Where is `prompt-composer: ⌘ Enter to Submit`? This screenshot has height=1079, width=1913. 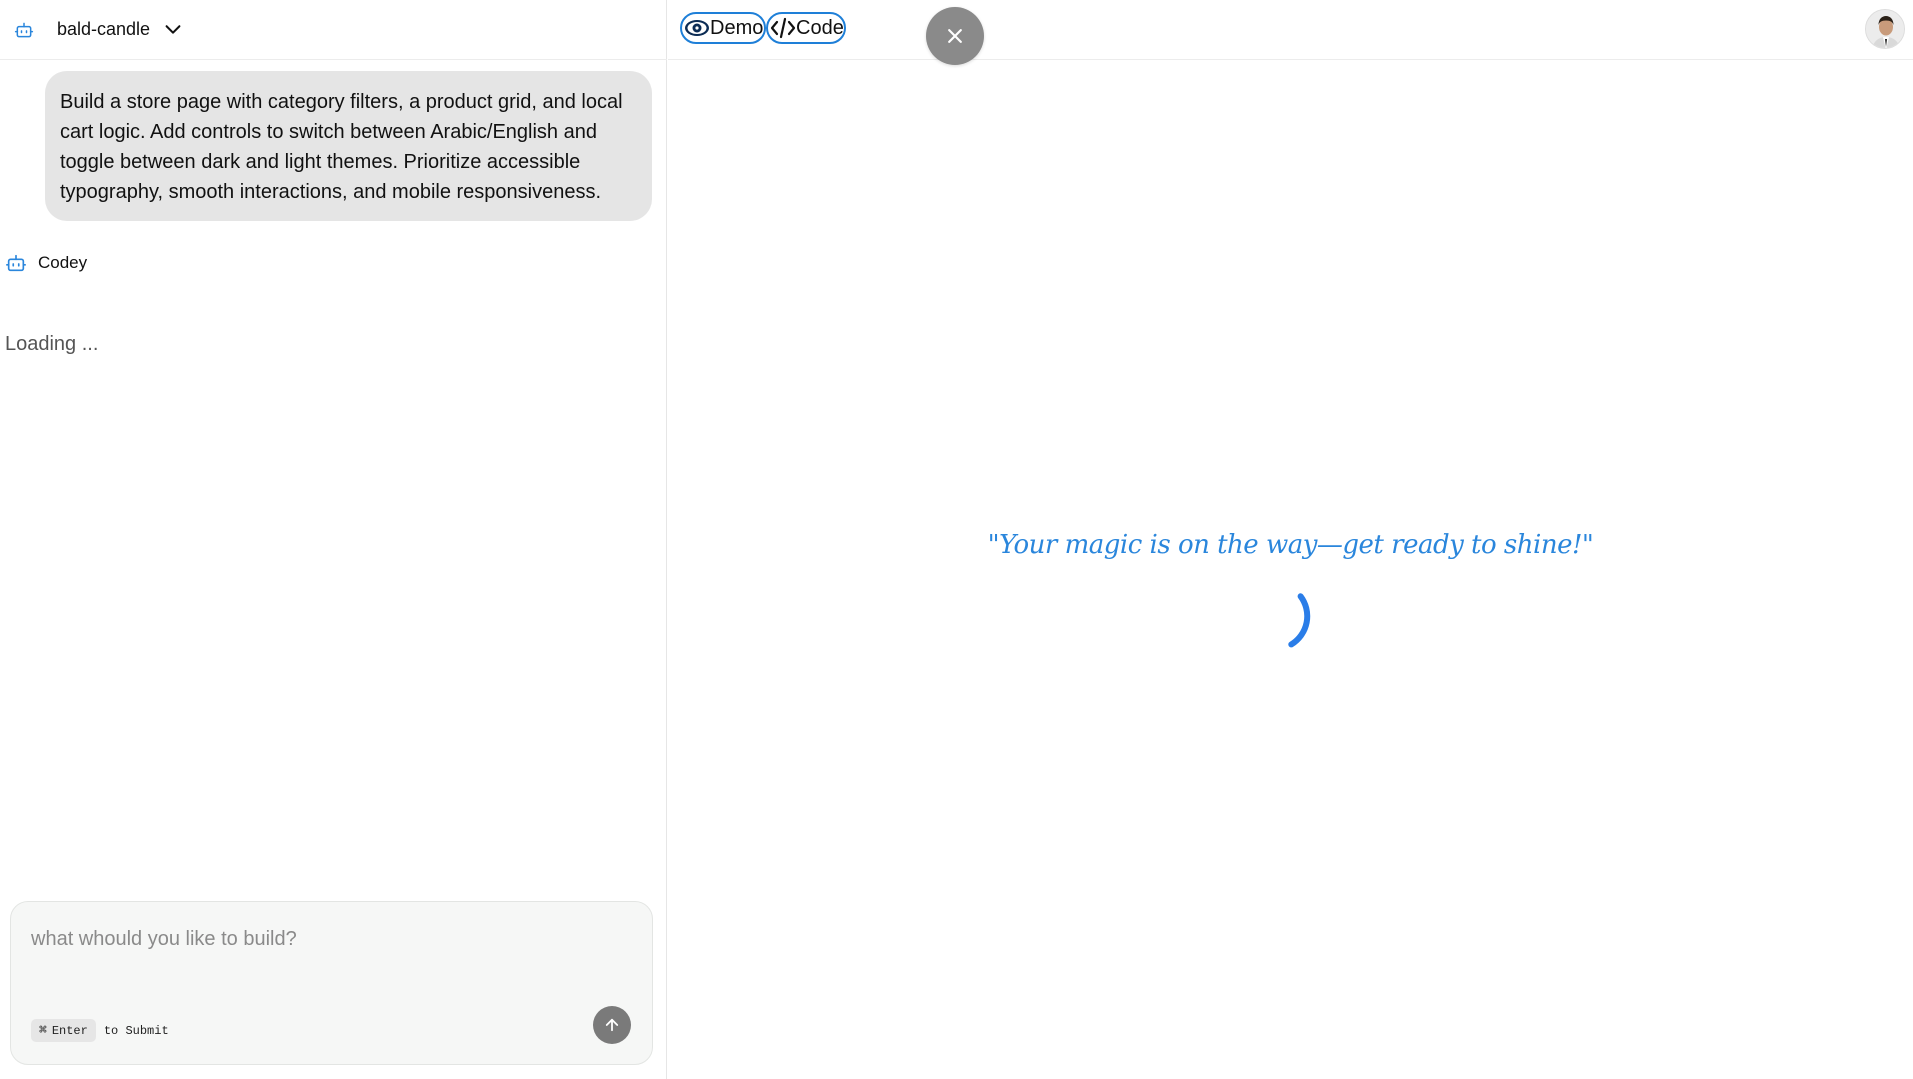
prompt-composer: ⌘ Enter to Submit is located at coordinates (331, 983).